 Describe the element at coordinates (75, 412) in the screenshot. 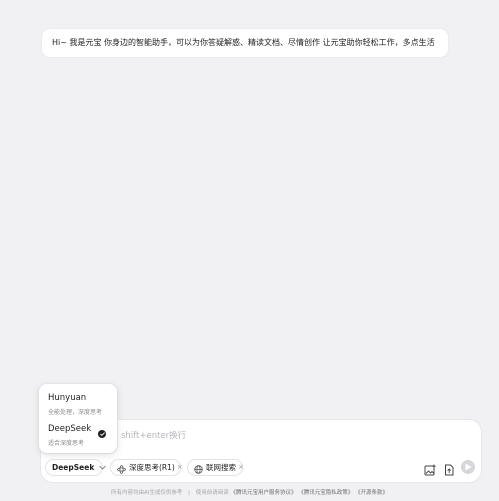

I see `model-option-desc: 全能处理，深度思考` at that location.